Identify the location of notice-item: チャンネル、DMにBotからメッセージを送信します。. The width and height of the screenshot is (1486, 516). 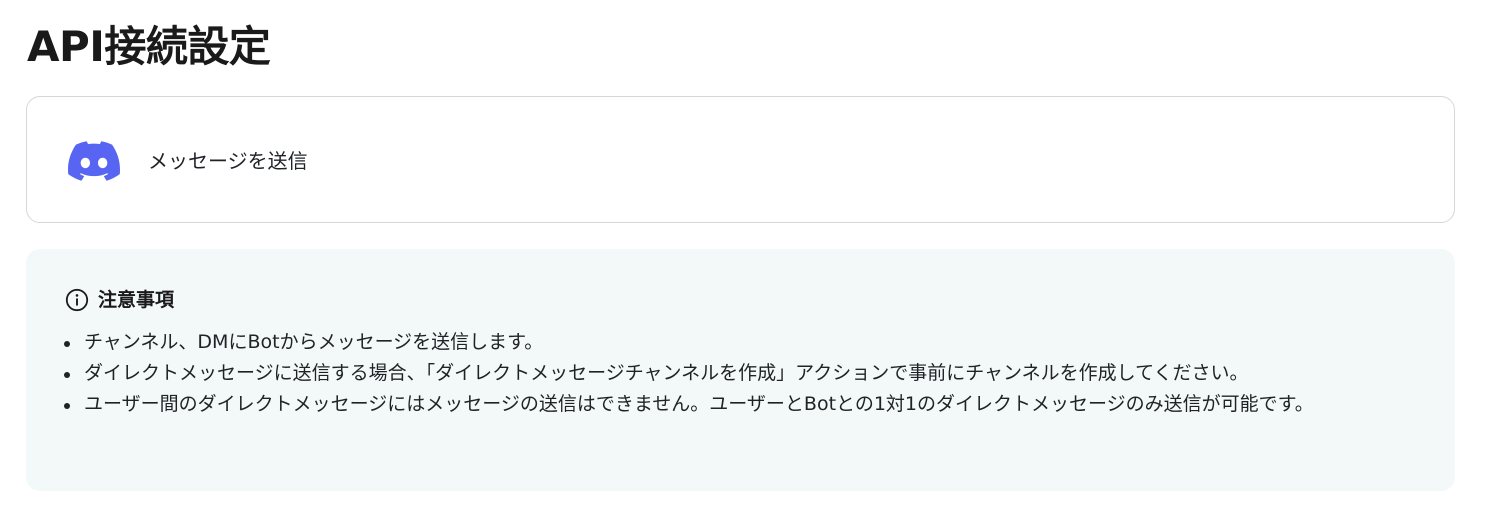
(744, 342).